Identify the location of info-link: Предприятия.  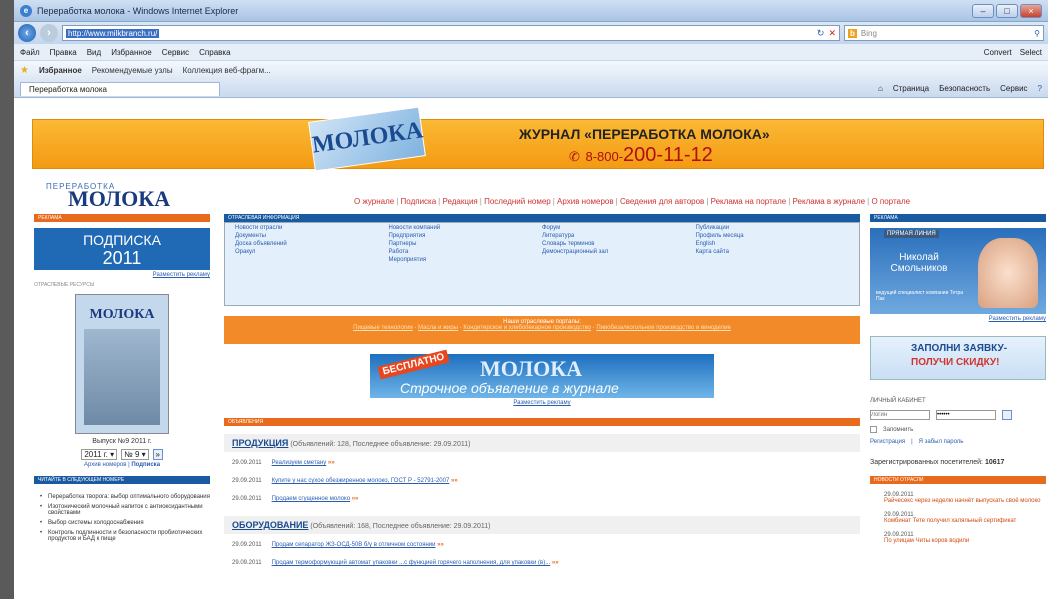
(466, 236).